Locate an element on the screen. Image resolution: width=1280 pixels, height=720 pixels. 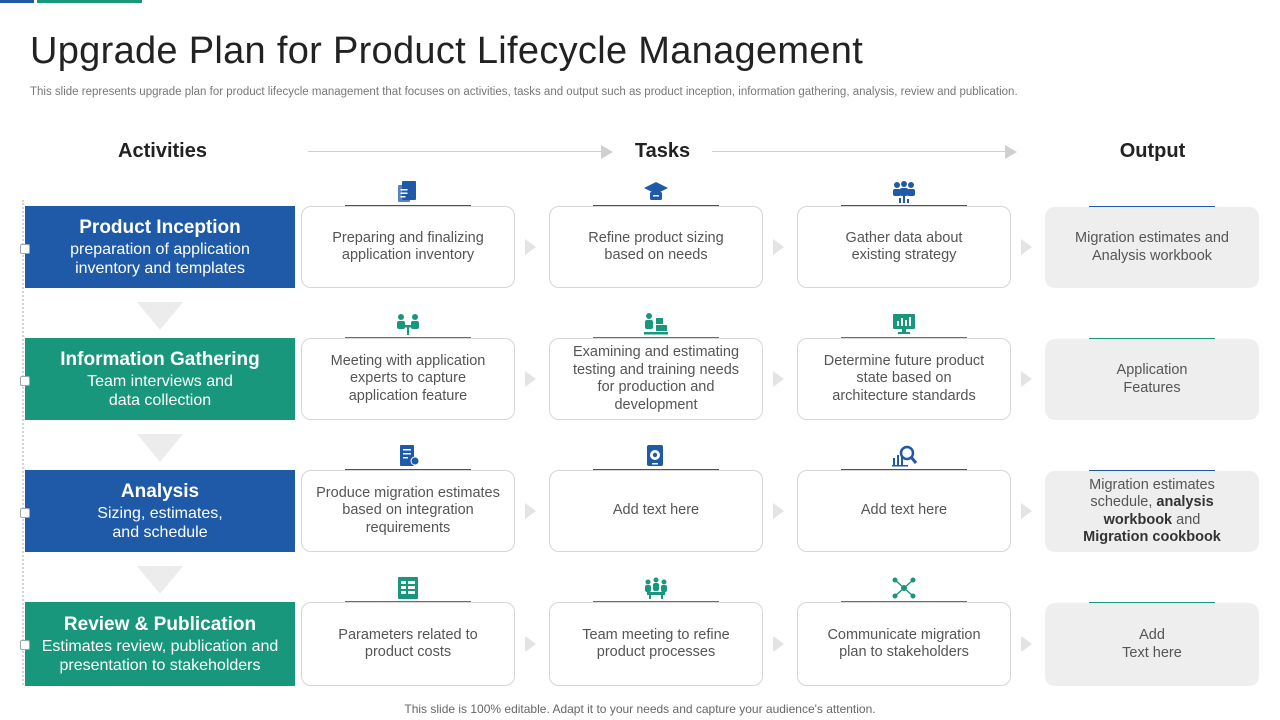
monitor-chart-icon is located at coordinates (904, 324).